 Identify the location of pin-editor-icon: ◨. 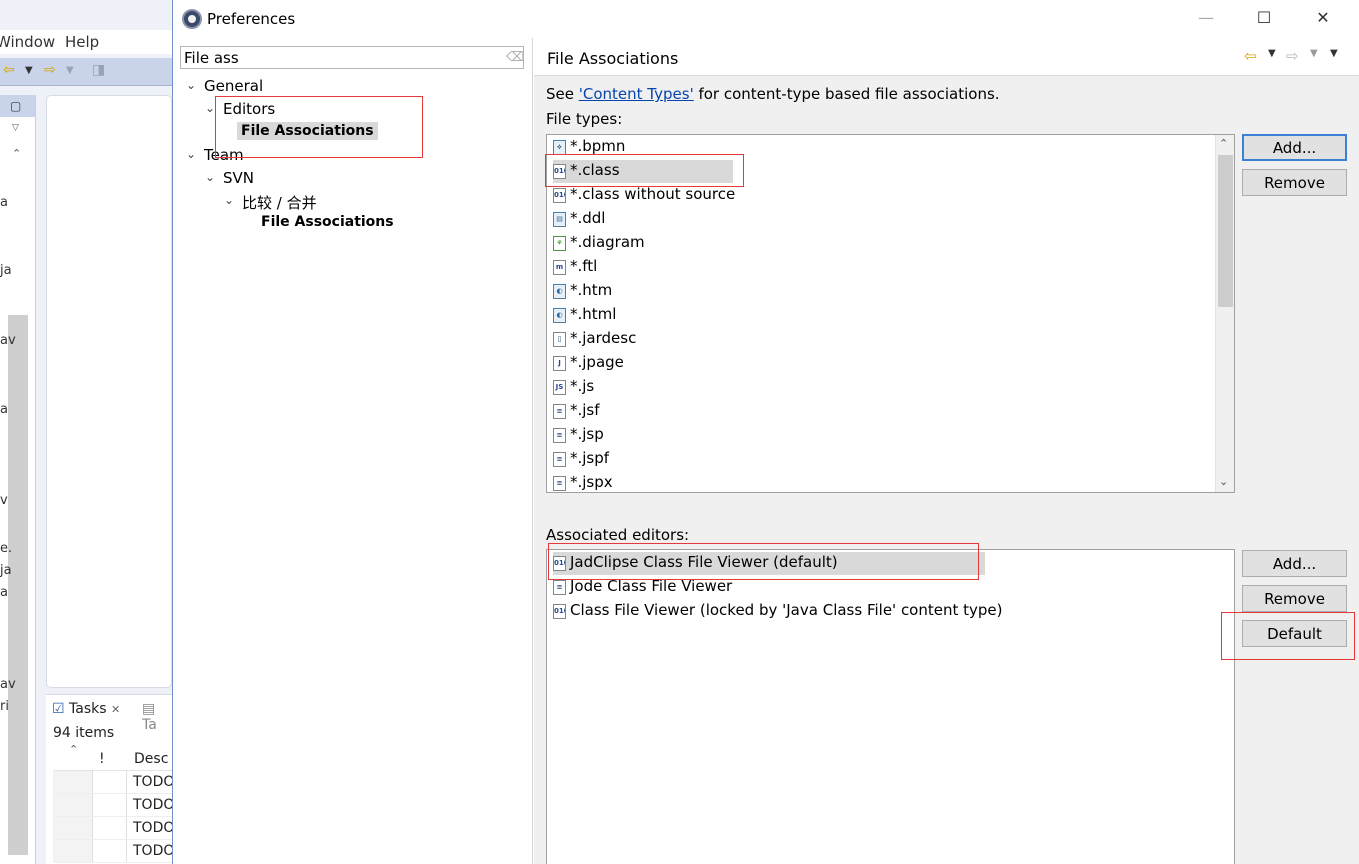
(98, 70).